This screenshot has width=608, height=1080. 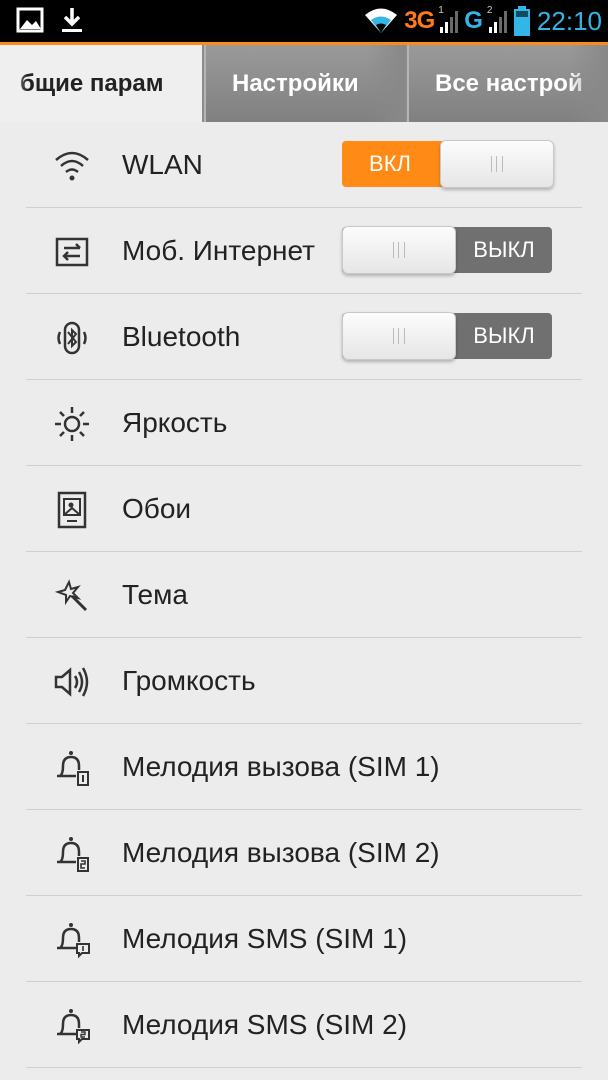 What do you see at coordinates (73, 1027) in the screenshot?
I see `bell-sms2-icon` at bounding box center [73, 1027].